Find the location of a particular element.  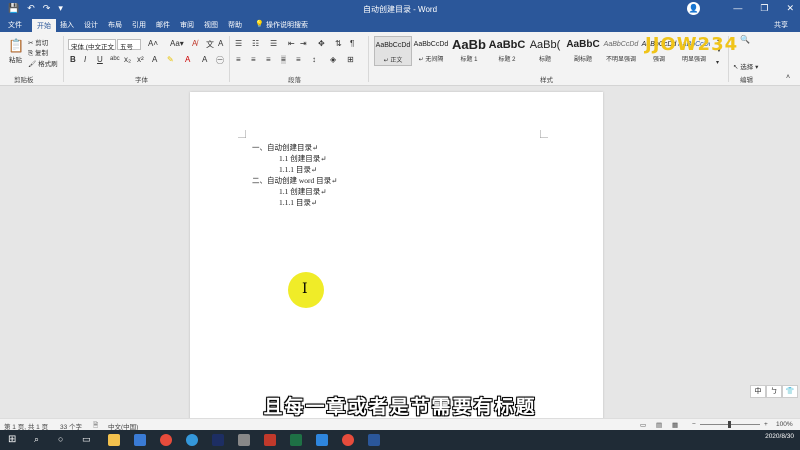

tab-help: 帮助 is located at coordinates (235, 25).